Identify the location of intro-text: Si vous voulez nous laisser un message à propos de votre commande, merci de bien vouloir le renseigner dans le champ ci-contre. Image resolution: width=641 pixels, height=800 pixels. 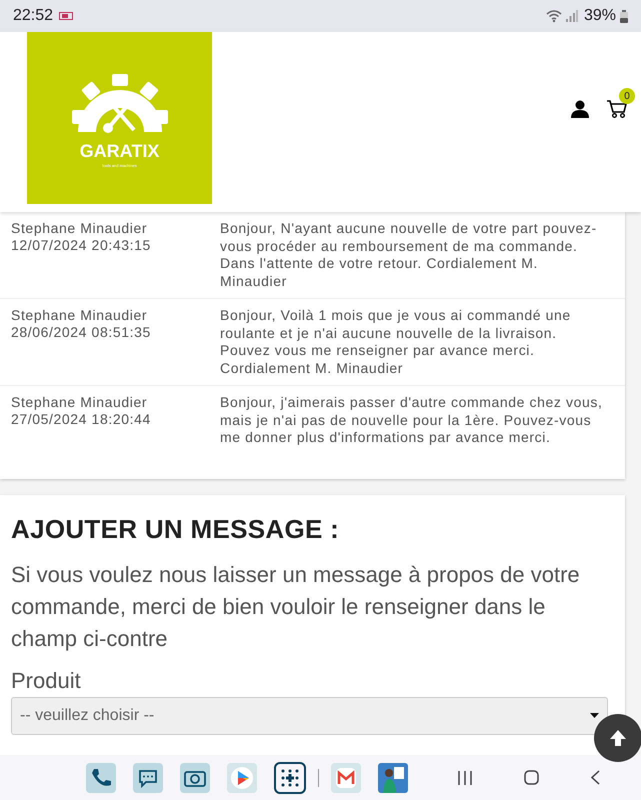
(296, 606).